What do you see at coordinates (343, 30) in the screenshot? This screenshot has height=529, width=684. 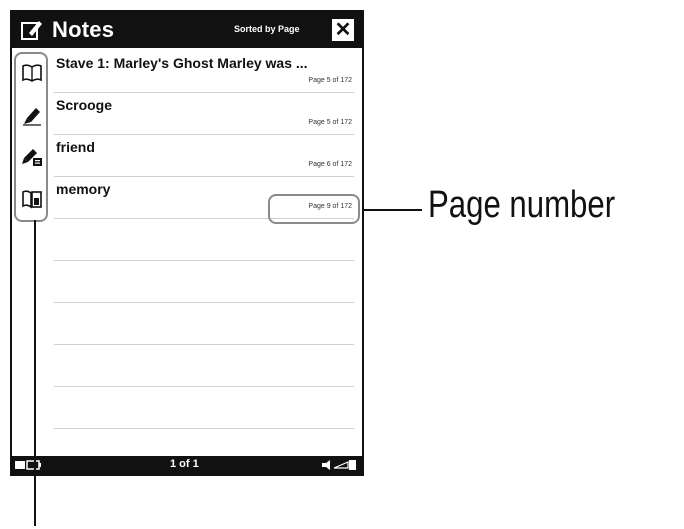 I see `close-button: ✕` at bounding box center [343, 30].